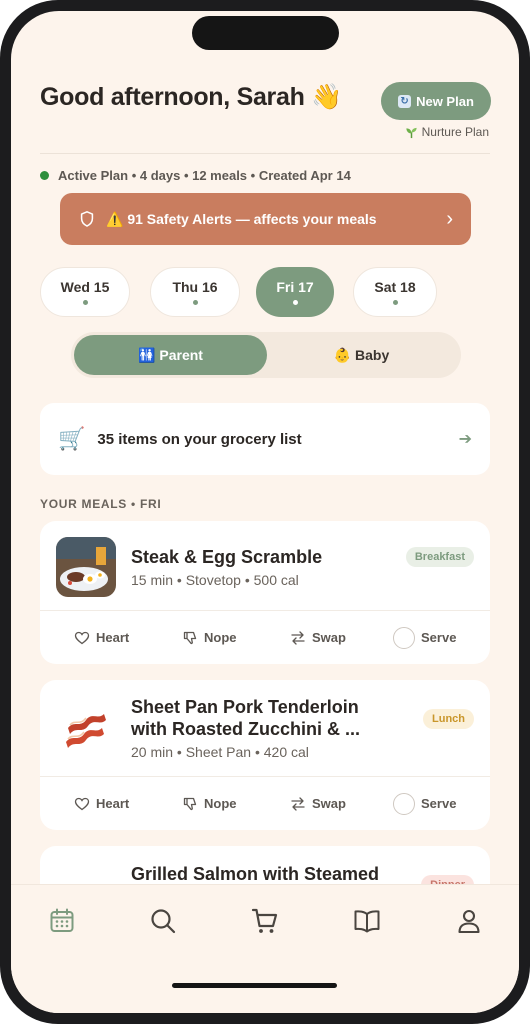  What do you see at coordinates (241, 218) in the screenshot?
I see `safety-alert-text: ⚠️ 91 Safety Alerts — affects your meals` at bounding box center [241, 218].